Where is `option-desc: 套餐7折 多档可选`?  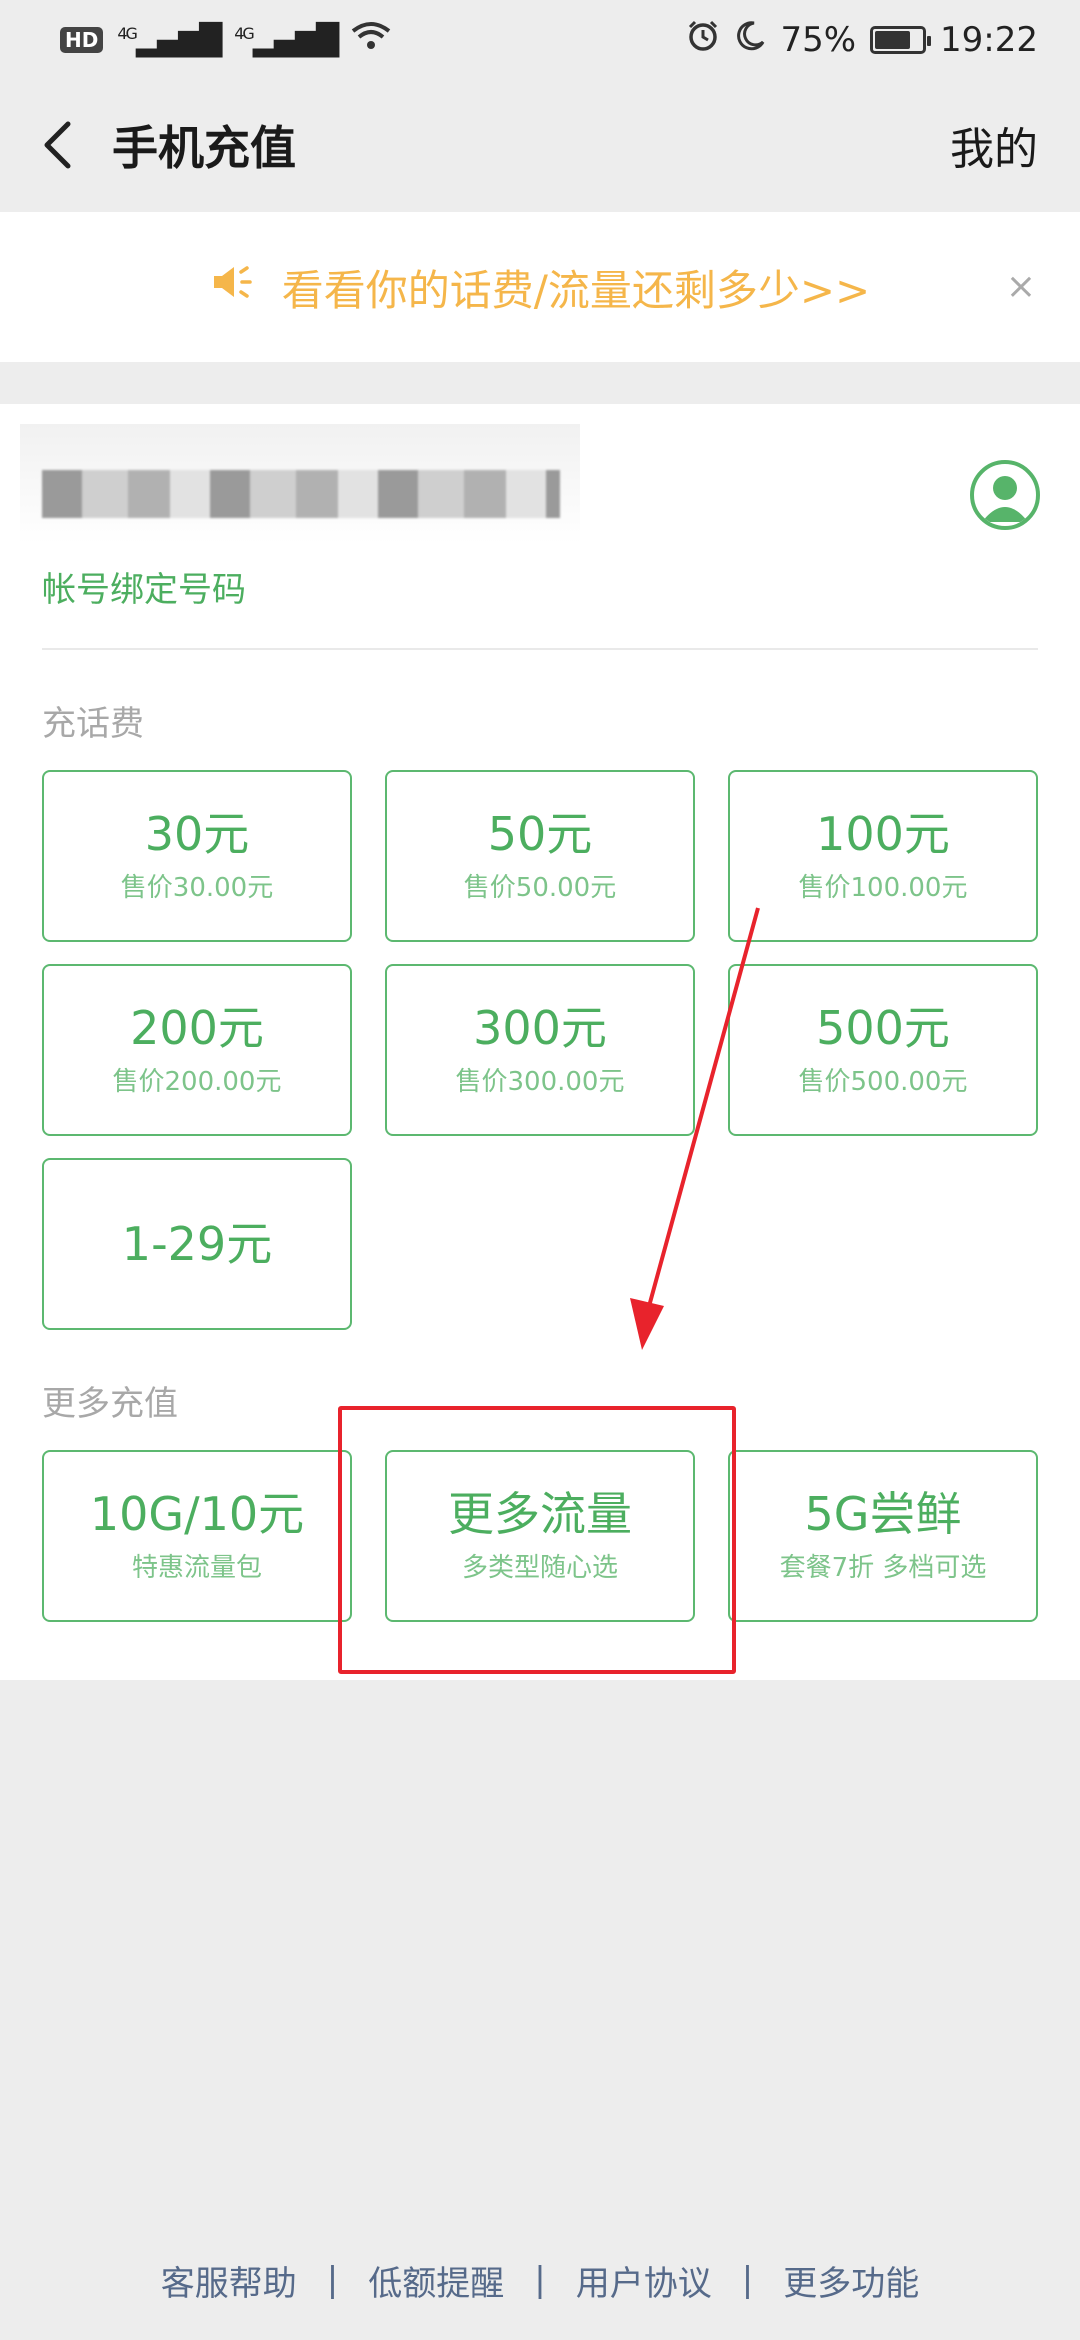 option-desc: 套餐7折 多档可选 is located at coordinates (883, 1567).